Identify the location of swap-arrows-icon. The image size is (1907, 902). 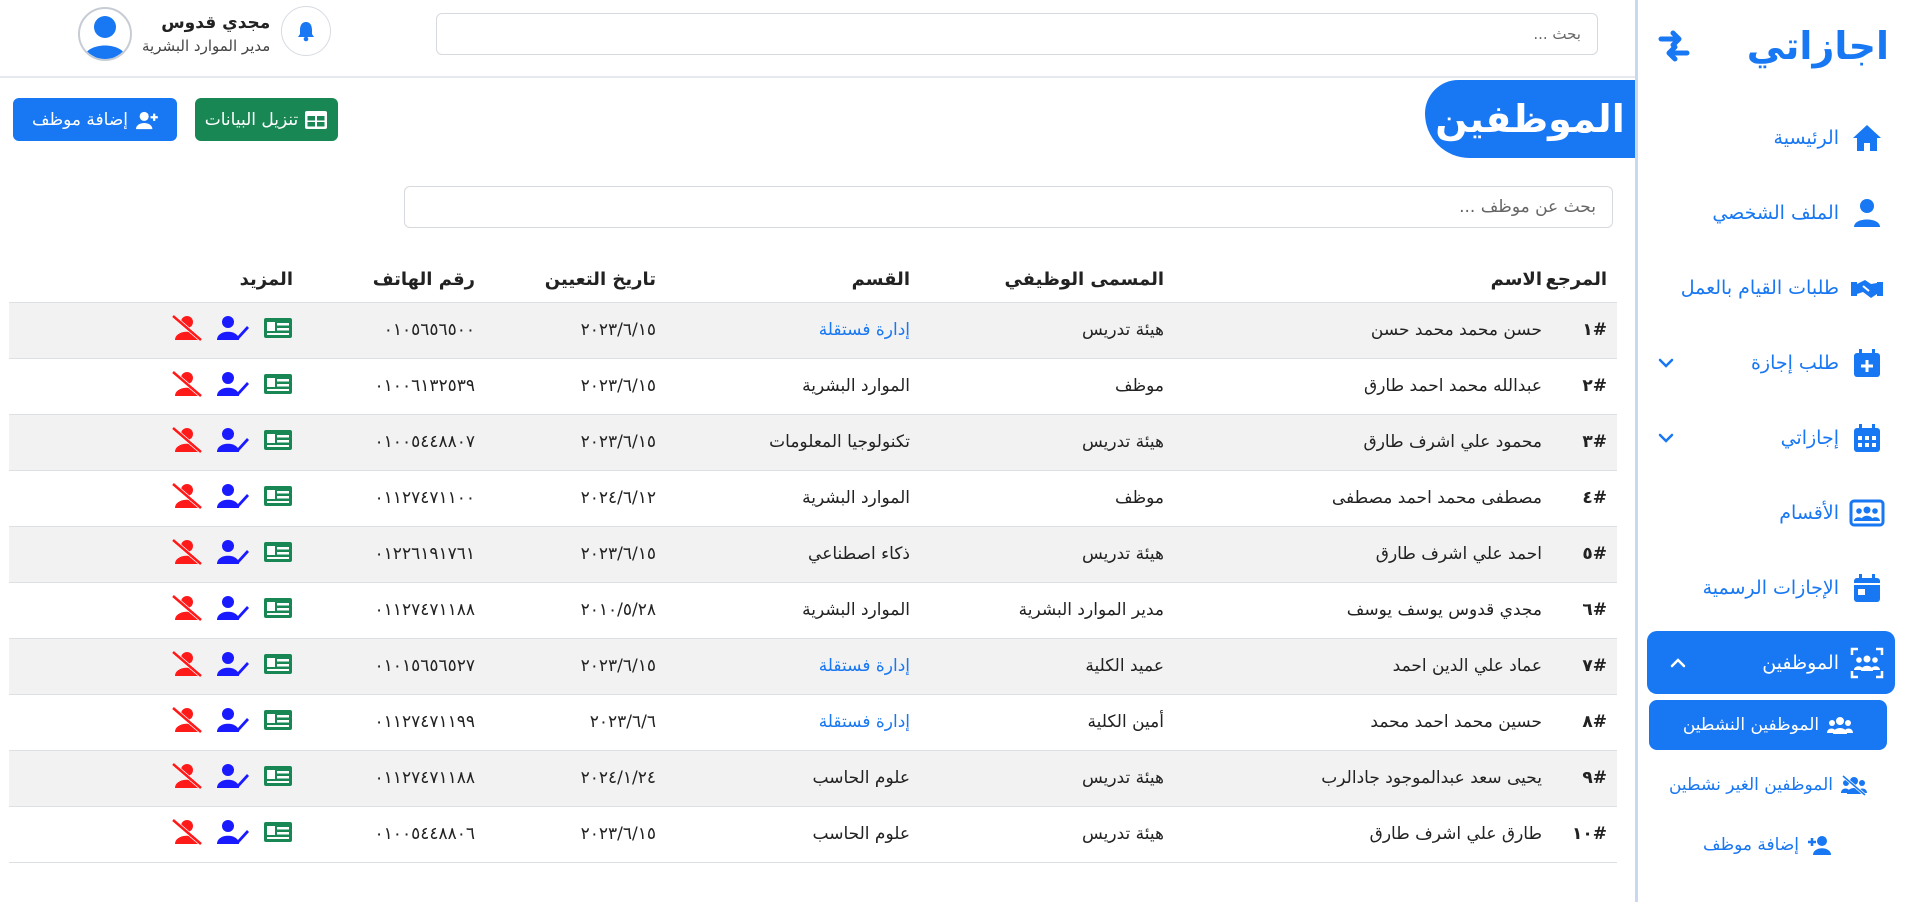
(1674, 46).